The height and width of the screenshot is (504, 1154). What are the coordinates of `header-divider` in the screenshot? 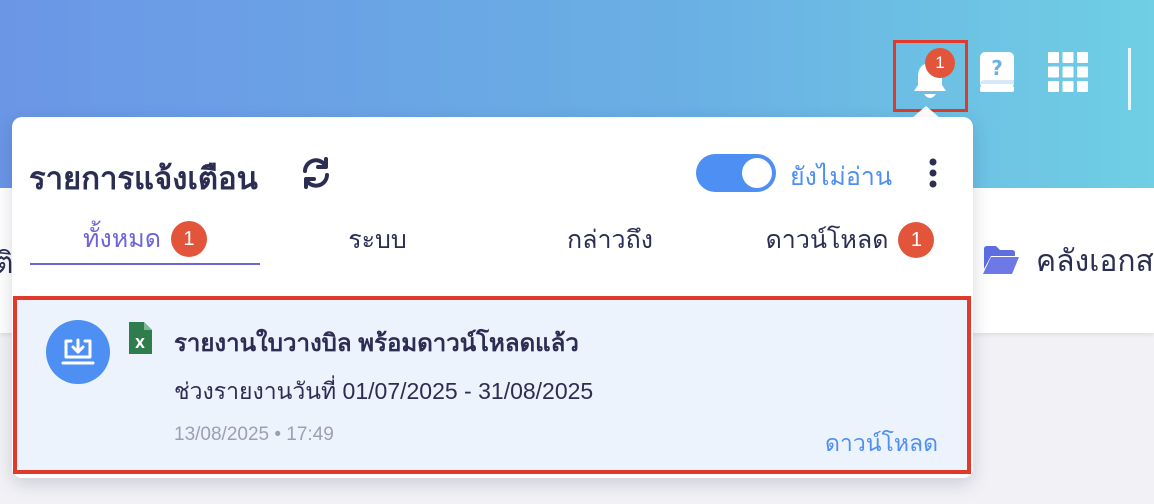 It's located at (1129, 79).